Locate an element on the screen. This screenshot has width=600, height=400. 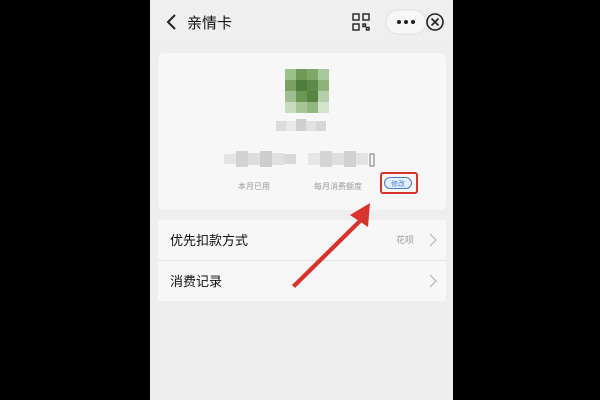
name-blurred is located at coordinates (301, 125).